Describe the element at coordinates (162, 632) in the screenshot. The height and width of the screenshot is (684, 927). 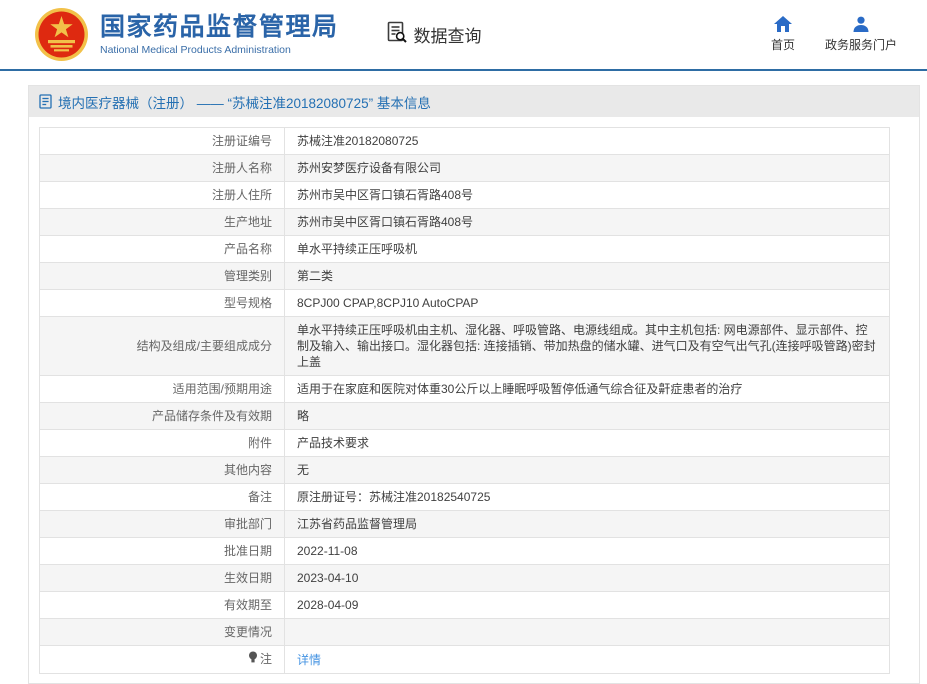
I see `row-label: 变更情况` at that location.